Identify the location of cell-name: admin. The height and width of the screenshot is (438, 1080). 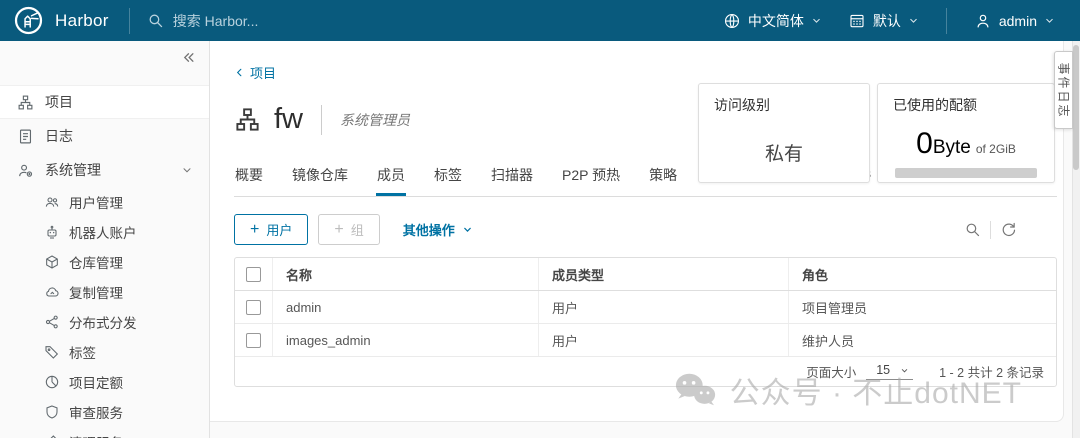
(405, 307).